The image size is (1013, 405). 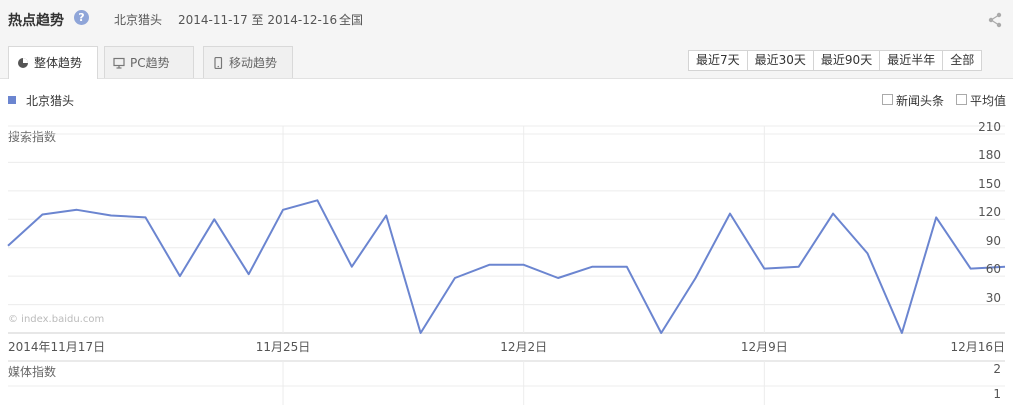 What do you see at coordinates (779, 60) in the screenshot?
I see `range-30d-button: 最近30天` at bounding box center [779, 60].